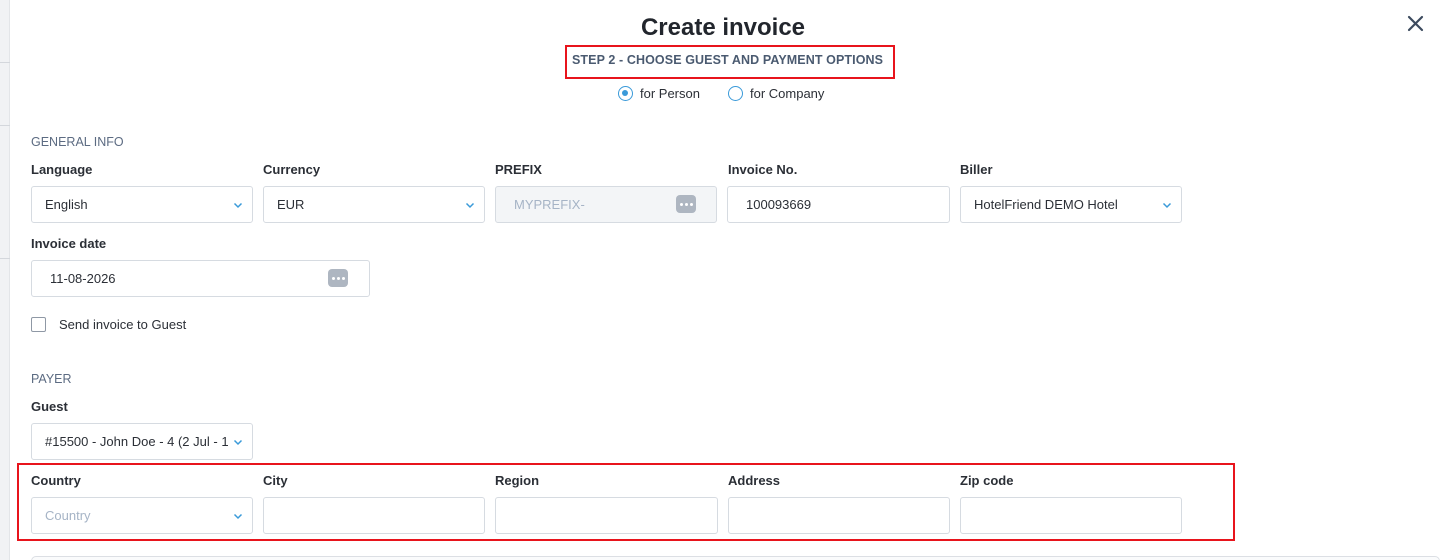  Describe the element at coordinates (123, 324) in the screenshot. I see `send-invoice-label: Send invoice to Guest` at that location.